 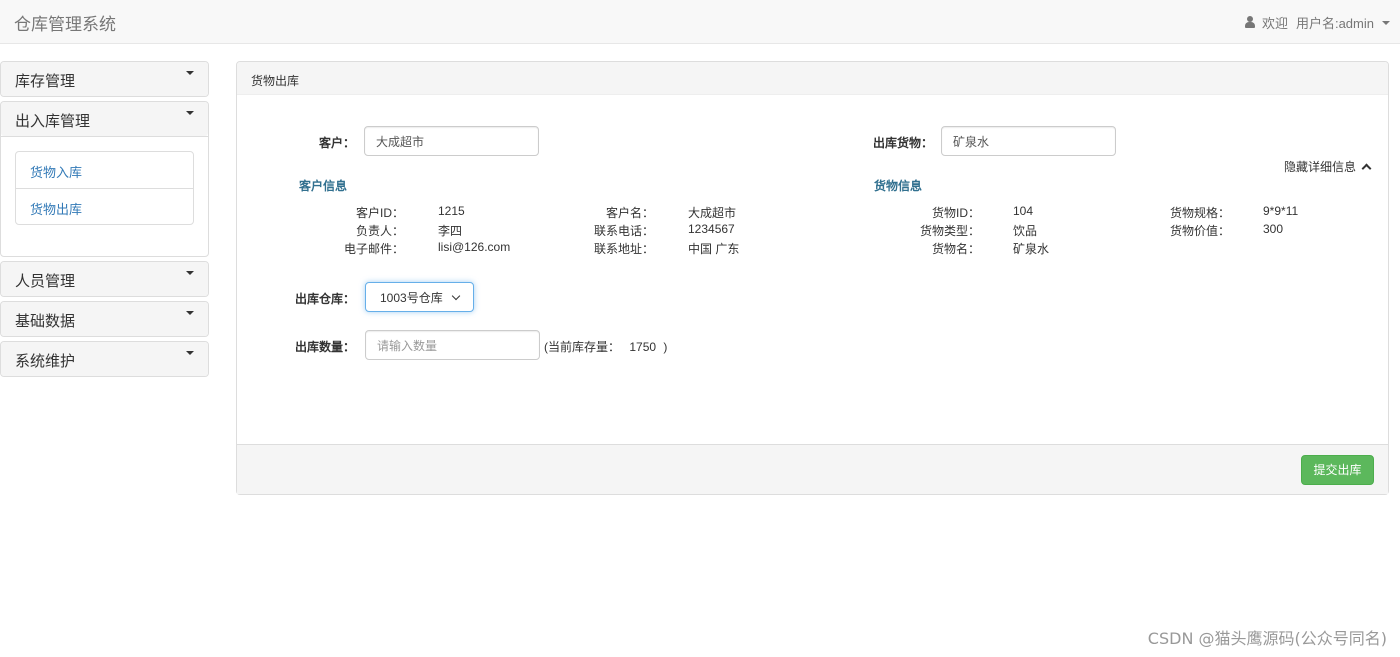 I want to click on username-text: 用户名:admin, so click(x=1334, y=23).